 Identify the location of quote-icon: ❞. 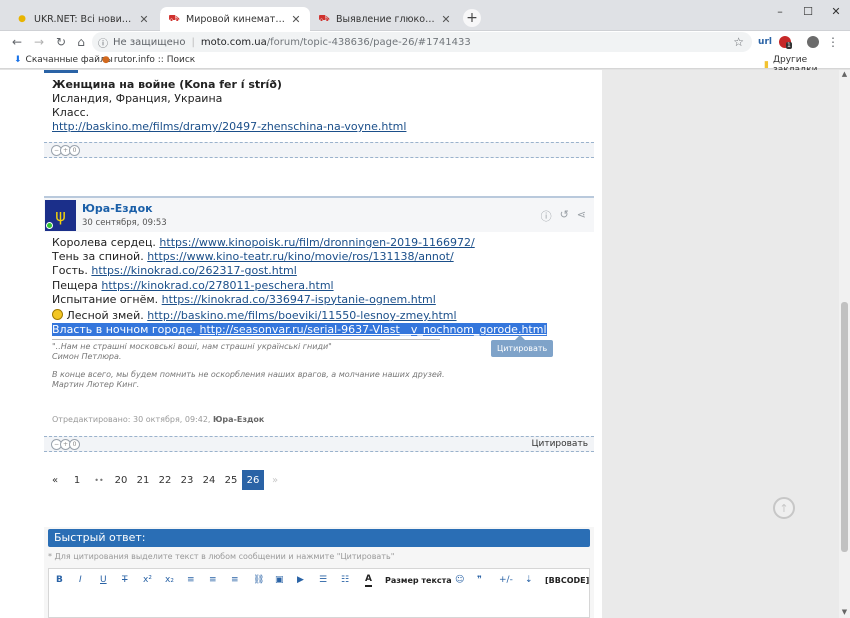
(479, 580).